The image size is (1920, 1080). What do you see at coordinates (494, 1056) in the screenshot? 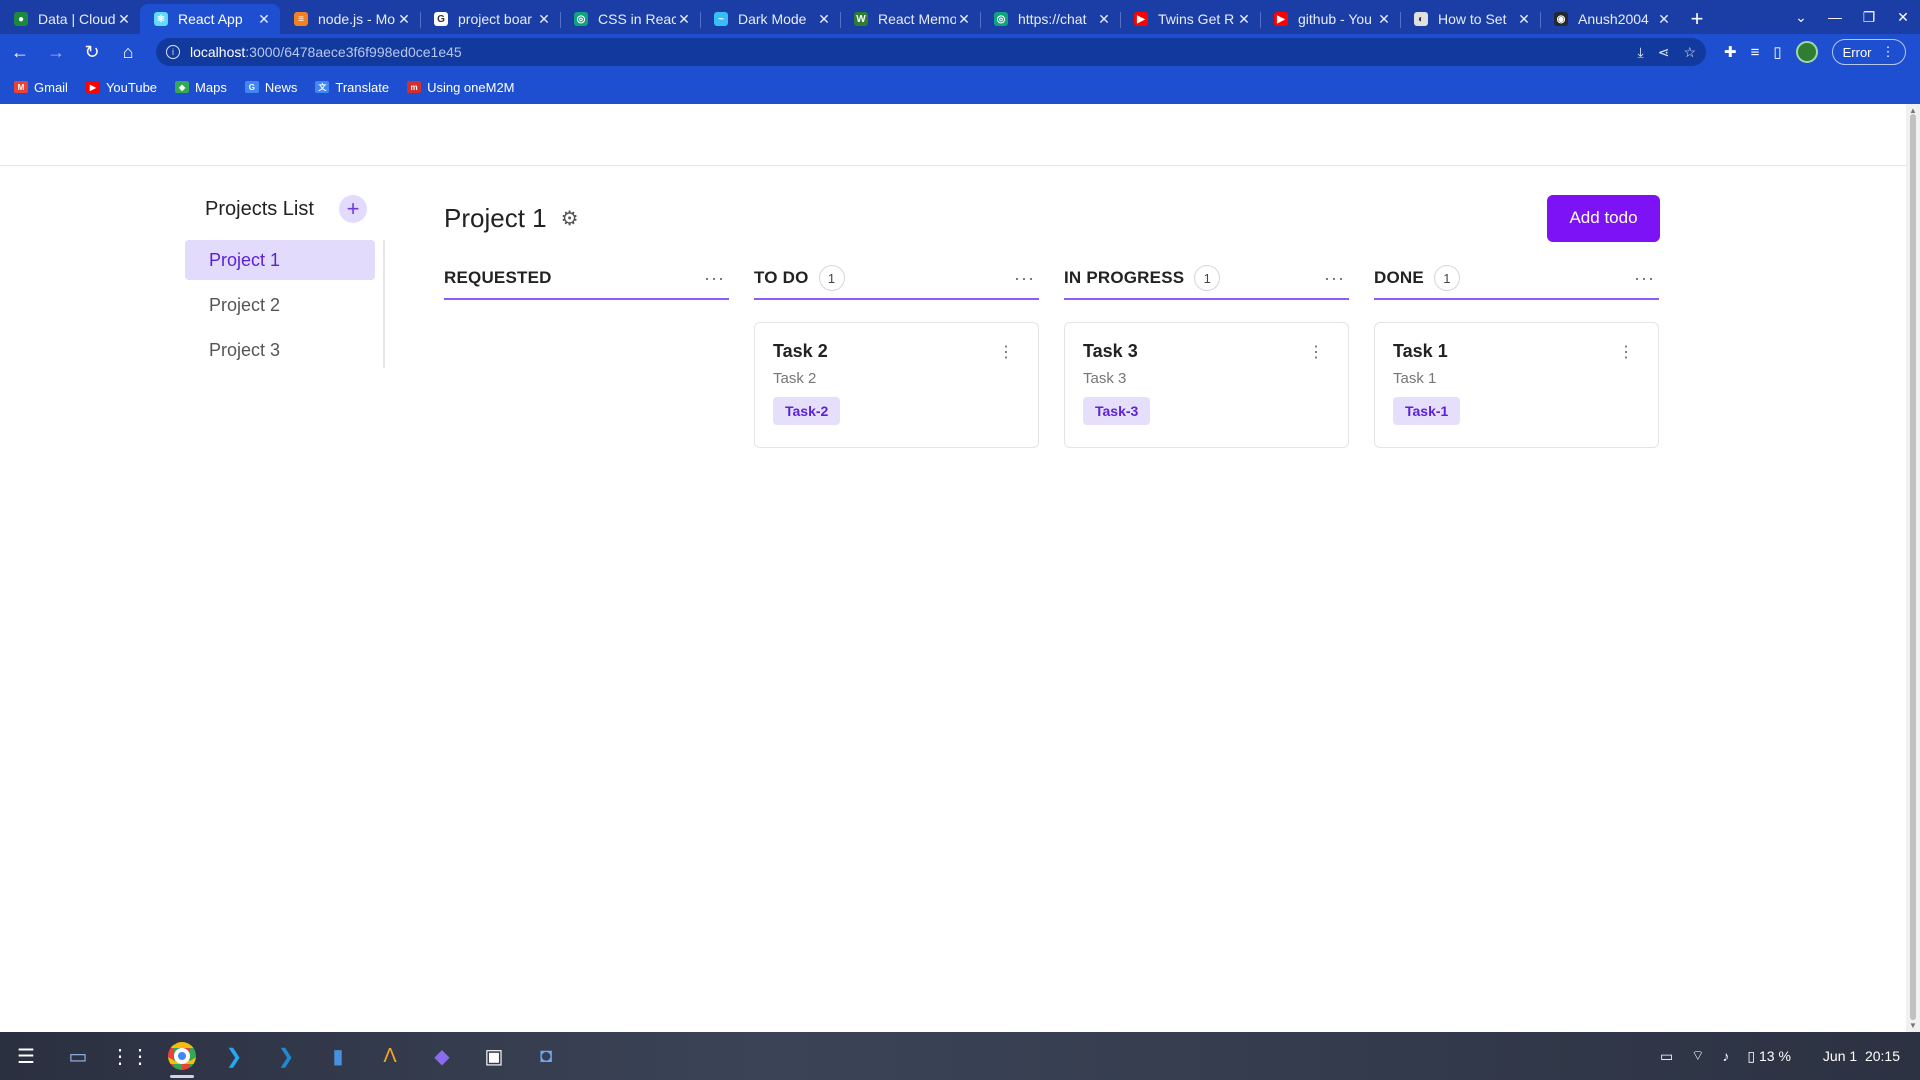
I see `terminal-icon: ▣` at bounding box center [494, 1056].